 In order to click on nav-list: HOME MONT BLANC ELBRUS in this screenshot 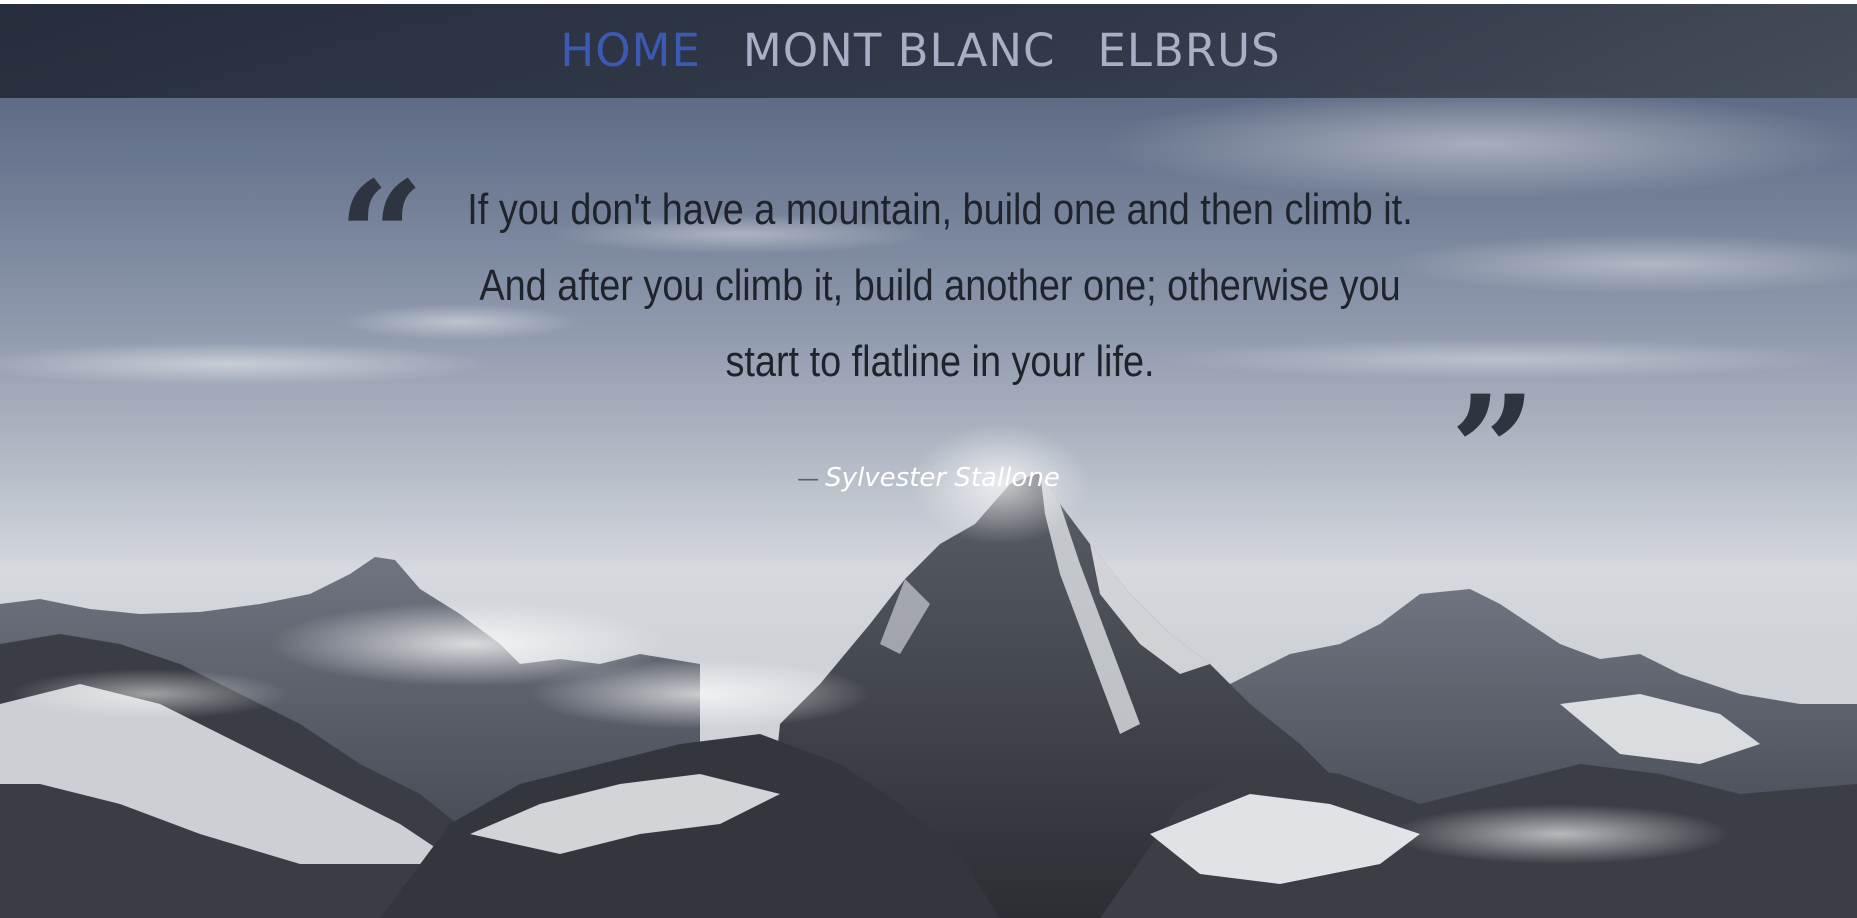, I will do `click(920, 50)`.